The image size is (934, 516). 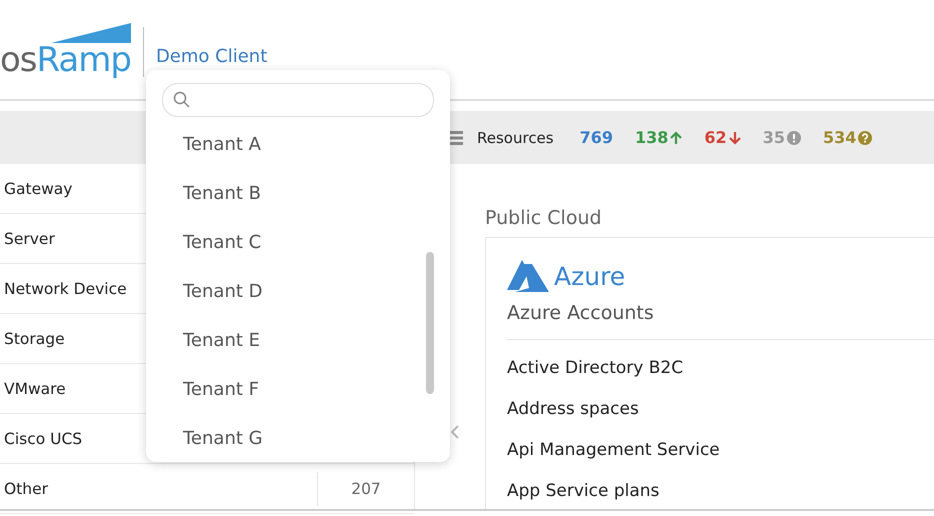 What do you see at coordinates (26, 489) in the screenshot?
I see `device-type-name: Other` at bounding box center [26, 489].